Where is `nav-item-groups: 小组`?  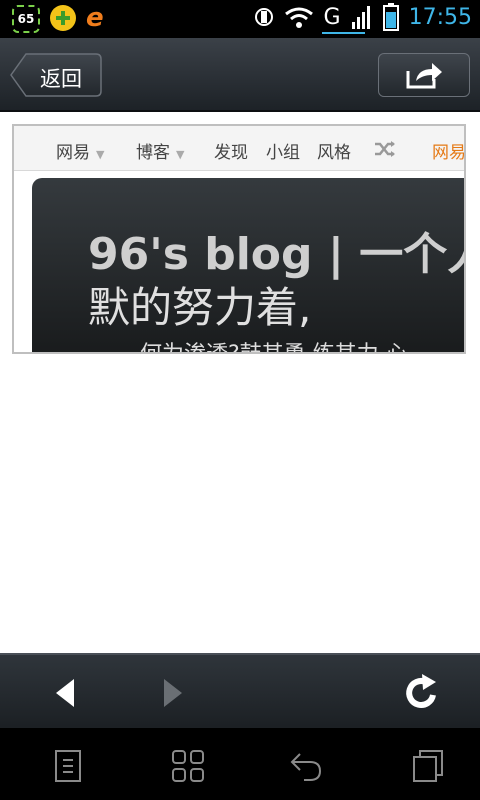 nav-item-groups: 小组 is located at coordinates (283, 153).